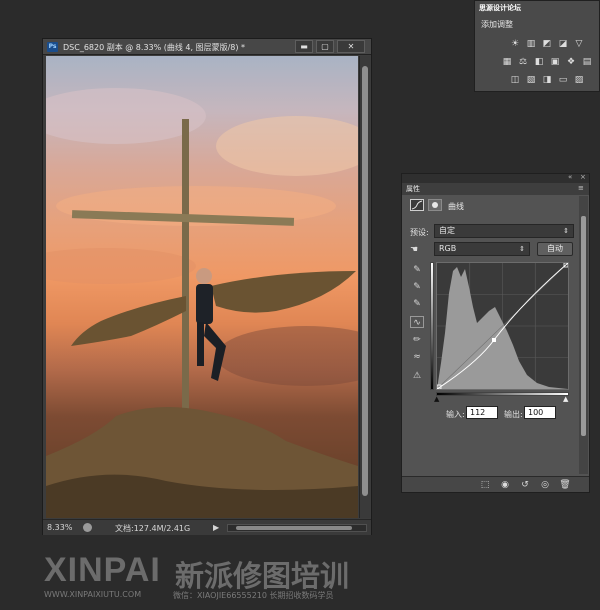 The image size is (600, 610). I want to click on white-point-eyedropper-icon: ✎, so click(417, 304).